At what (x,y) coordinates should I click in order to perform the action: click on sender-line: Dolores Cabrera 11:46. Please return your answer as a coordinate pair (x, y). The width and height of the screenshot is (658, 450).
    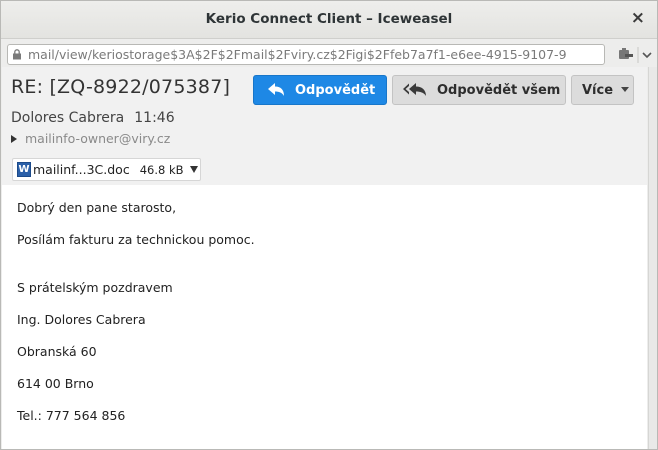
    Looking at the image, I should click on (93, 118).